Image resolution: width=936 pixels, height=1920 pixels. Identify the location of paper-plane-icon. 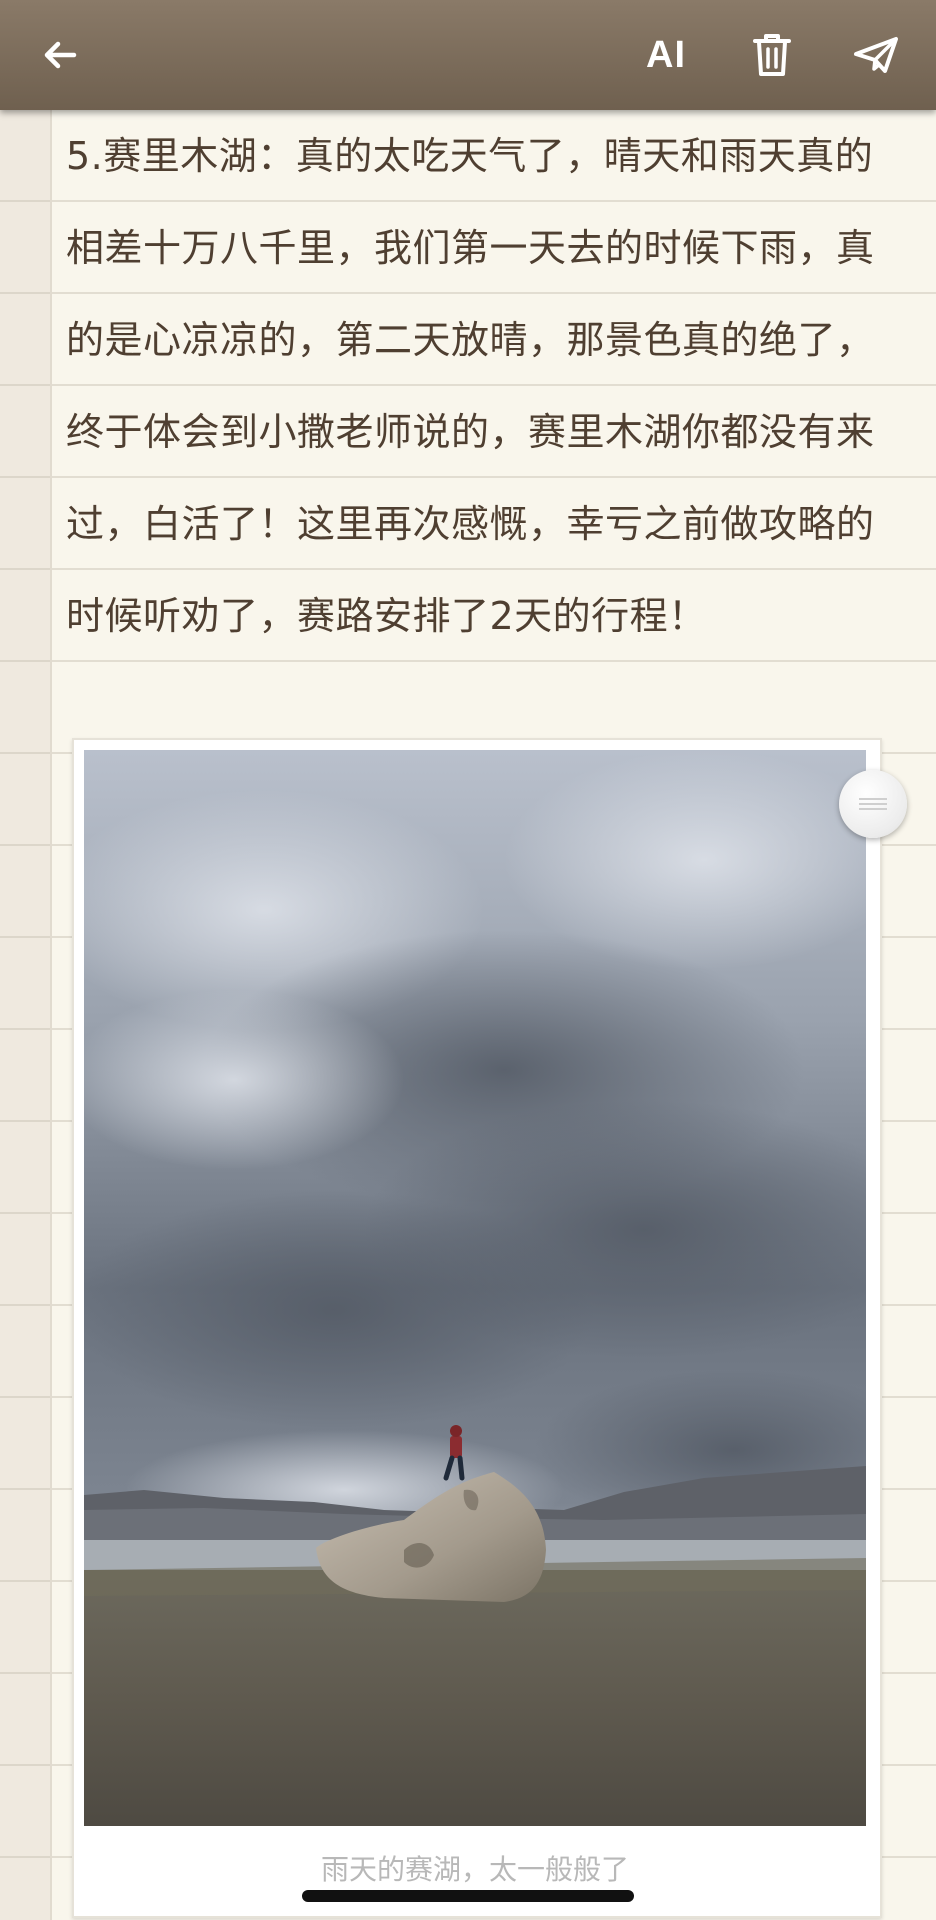
(876, 55).